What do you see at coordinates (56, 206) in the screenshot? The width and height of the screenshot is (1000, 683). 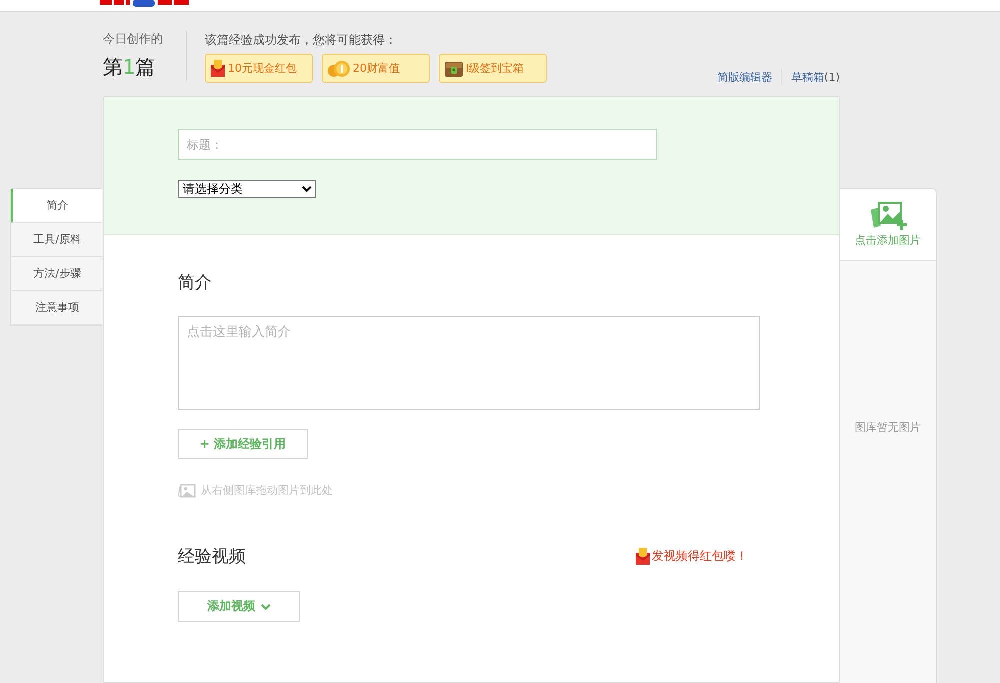 I see `section-tab: 简介` at bounding box center [56, 206].